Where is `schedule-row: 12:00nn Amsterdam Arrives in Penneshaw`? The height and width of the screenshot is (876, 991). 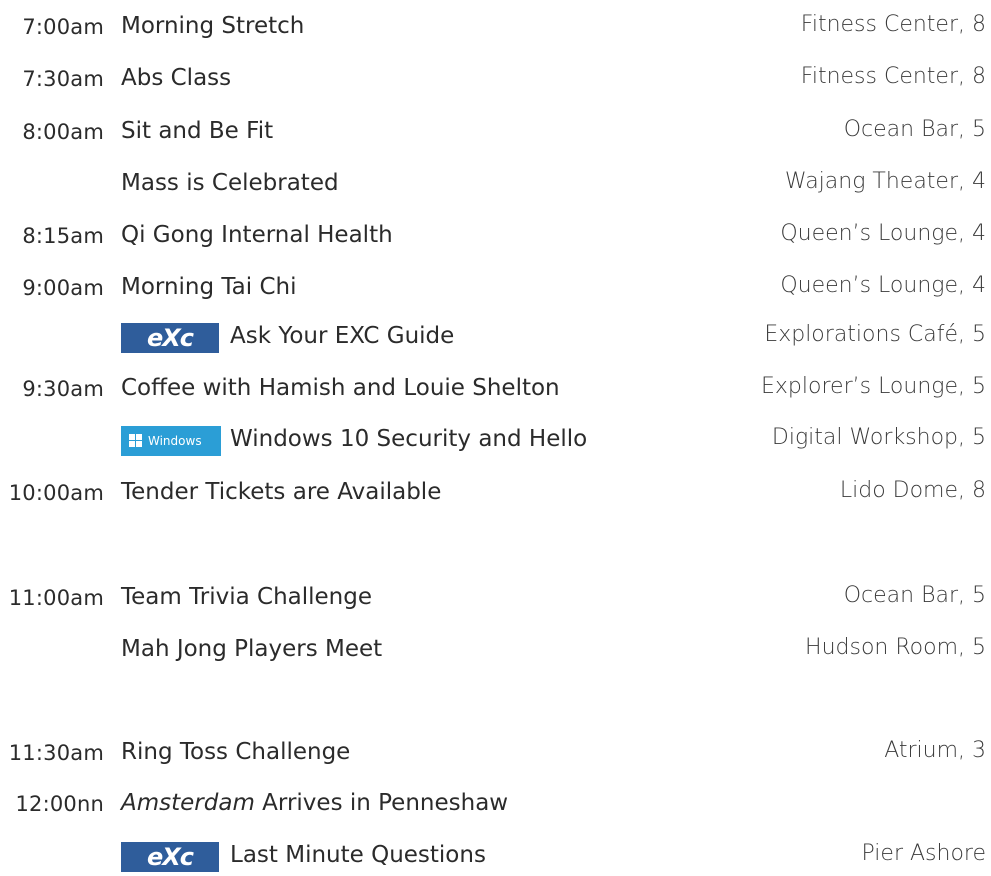
schedule-row: 12:00nn Amsterdam Arrives in Penneshaw is located at coordinates (495, 804).